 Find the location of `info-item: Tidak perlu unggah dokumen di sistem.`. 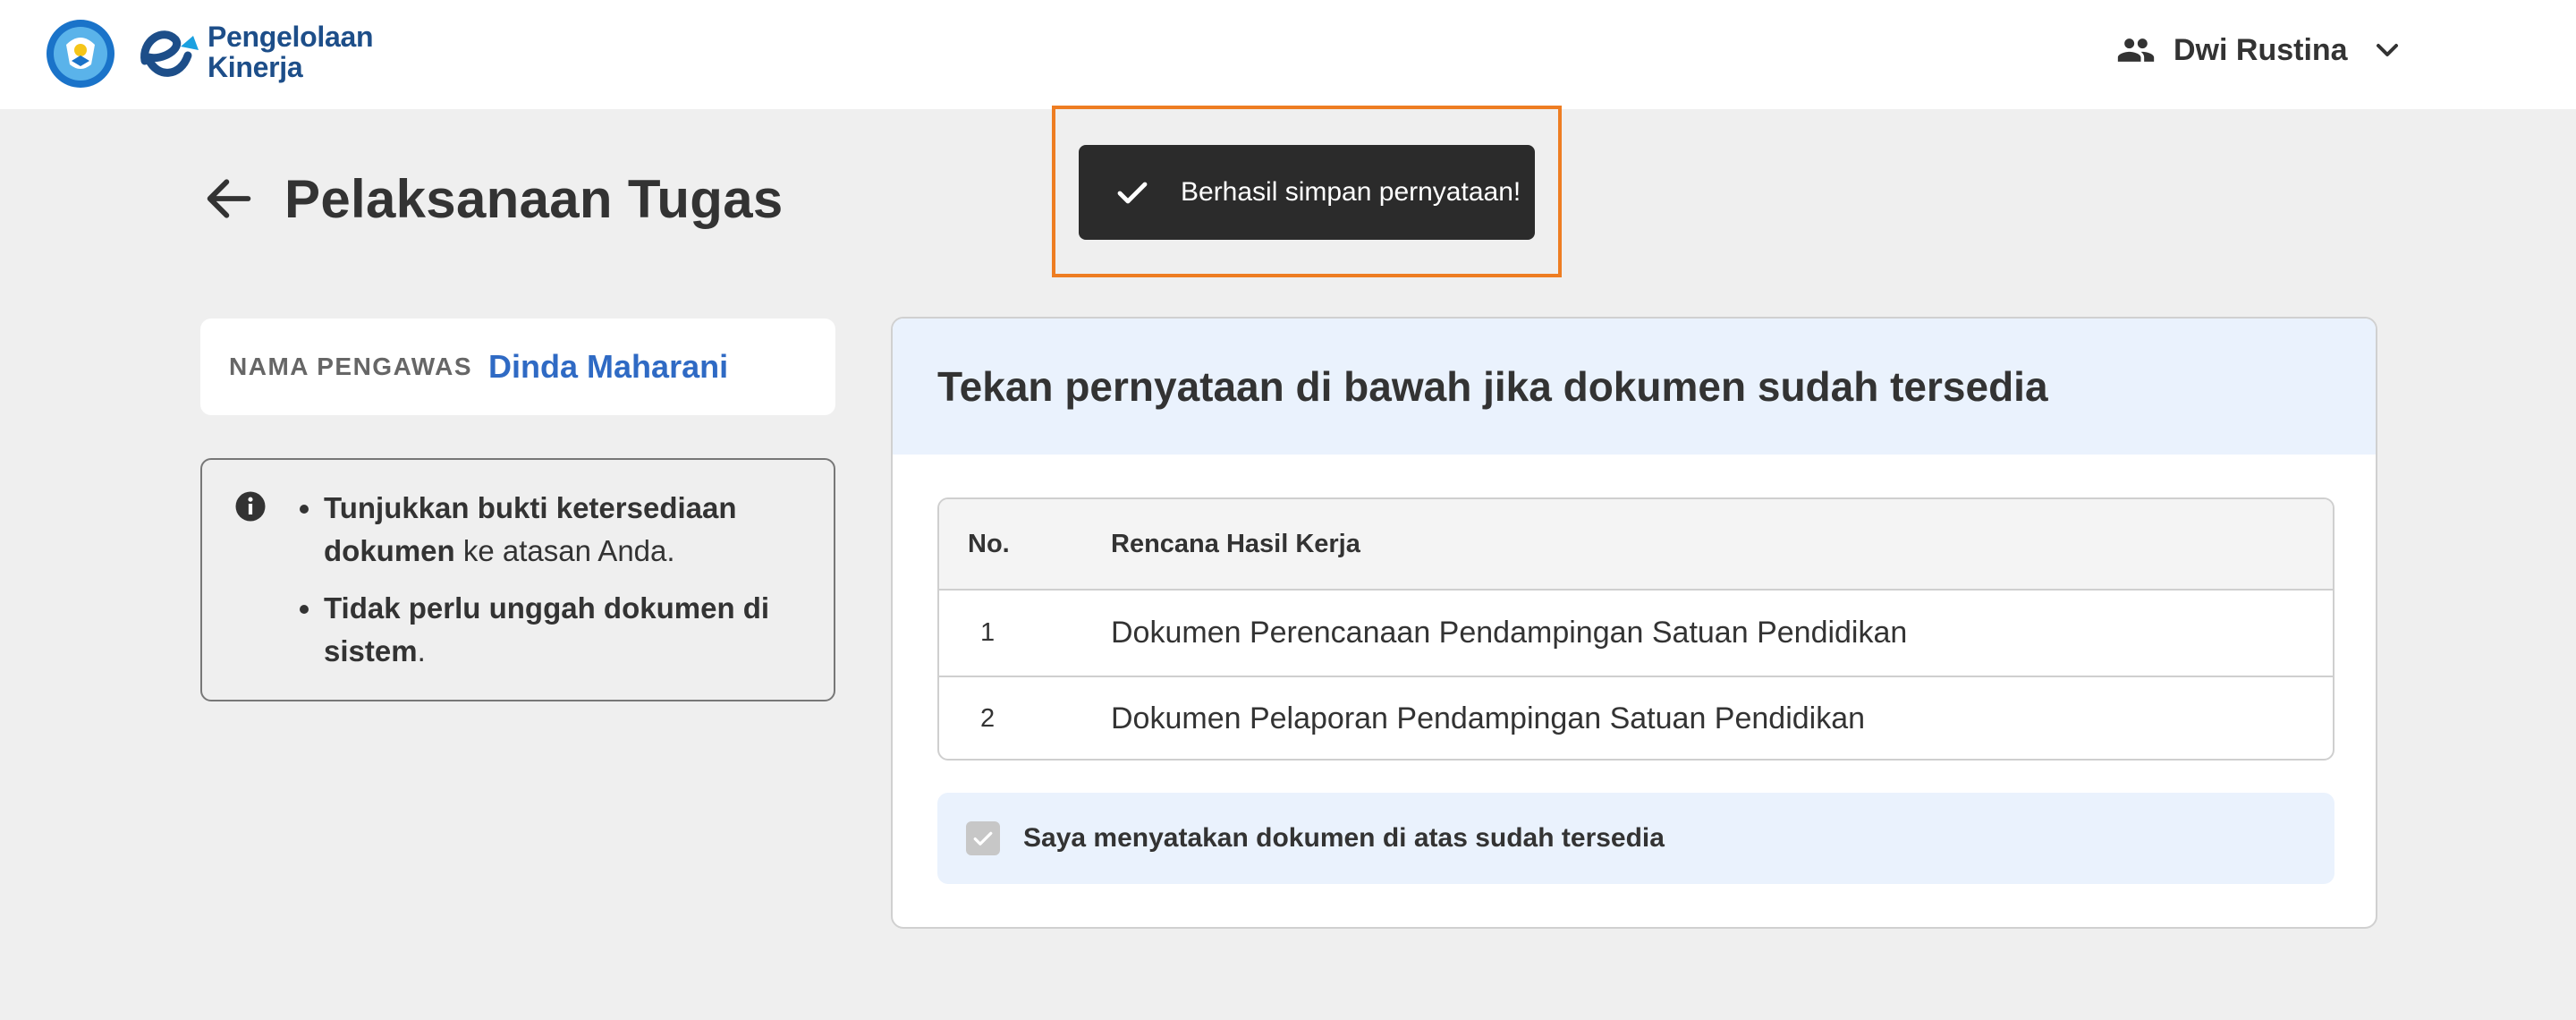

info-item: Tidak perlu unggah dokumen di sistem. is located at coordinates (569, 630).